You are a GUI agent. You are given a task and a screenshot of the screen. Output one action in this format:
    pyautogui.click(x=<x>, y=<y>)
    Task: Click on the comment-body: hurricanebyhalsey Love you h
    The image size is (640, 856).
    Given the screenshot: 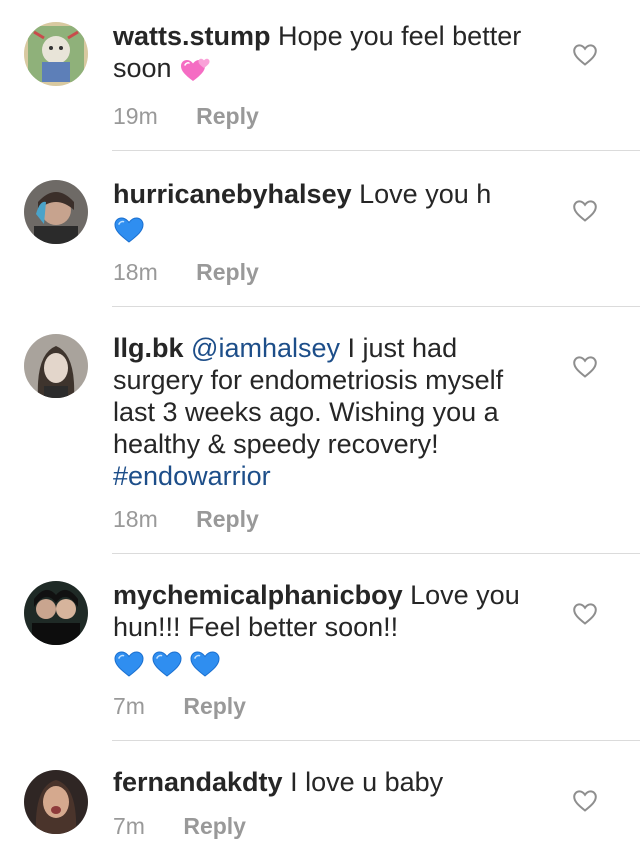 What is the action you would take?
    pyautogui.click(x=333, y=211)
    